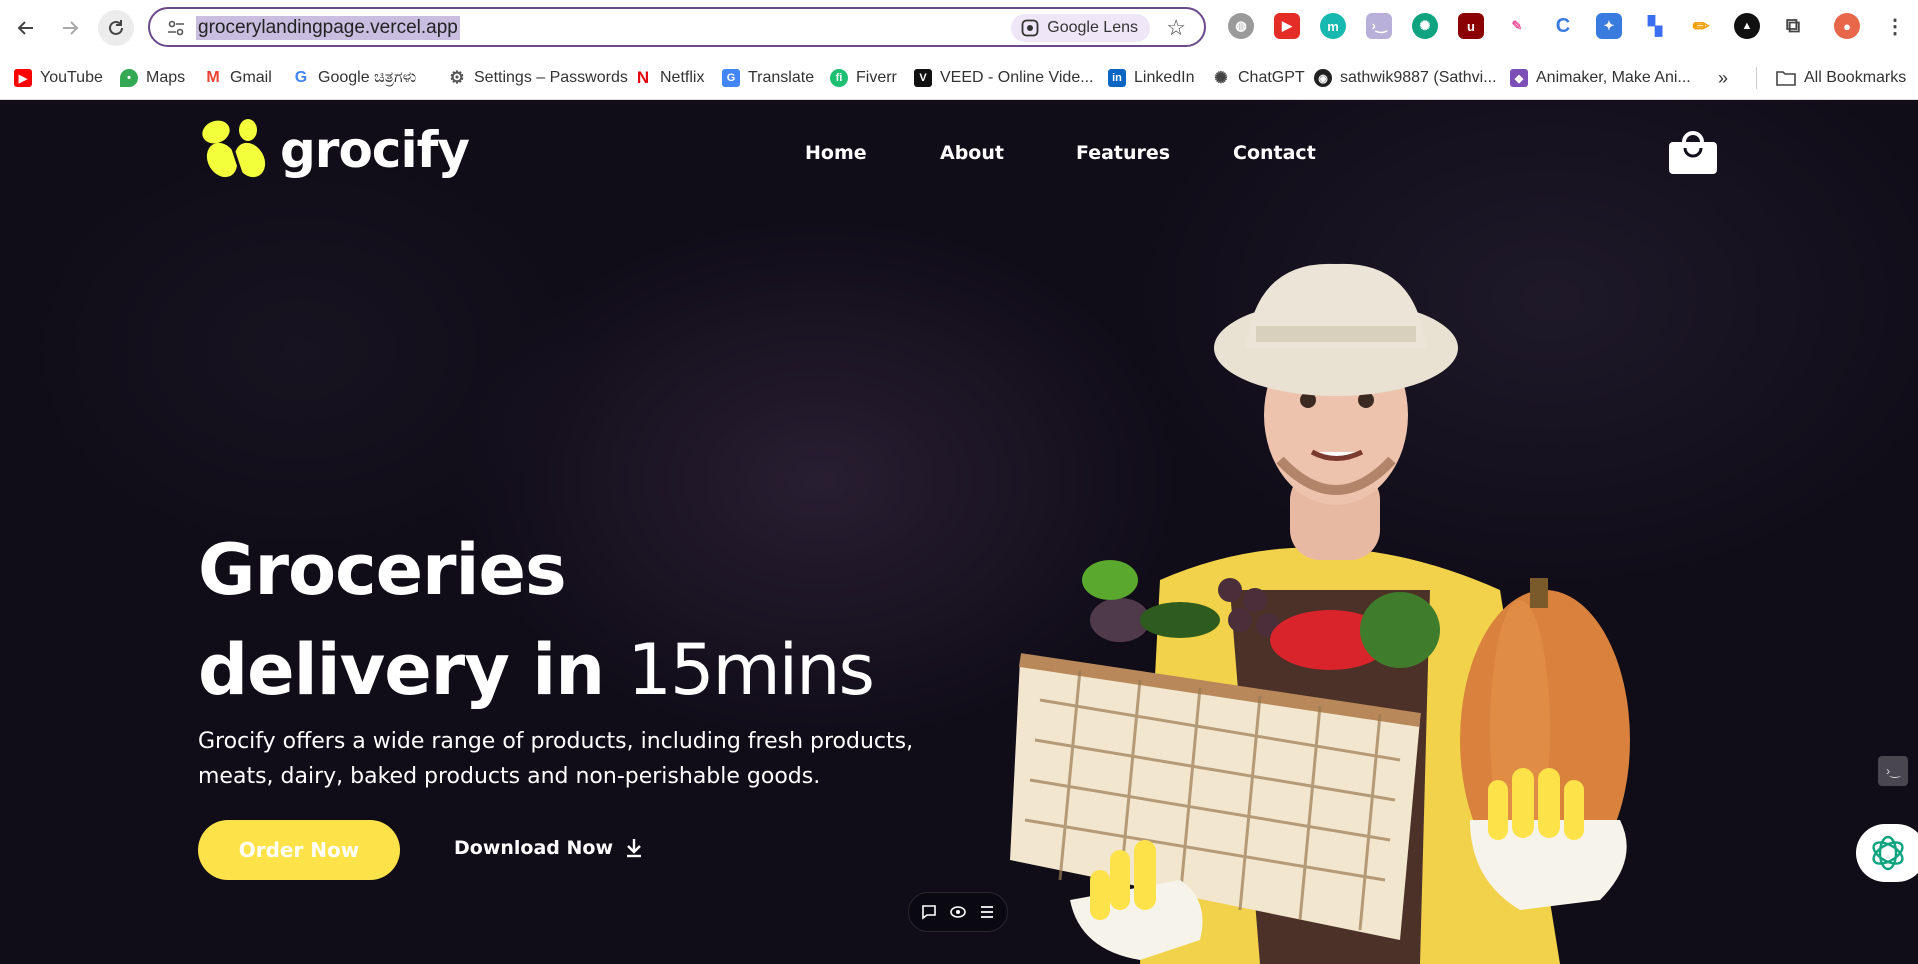 The height and width of the screenshot is (964, 1918). I want to click on download-now-button: Download Now, so click(548, 848).